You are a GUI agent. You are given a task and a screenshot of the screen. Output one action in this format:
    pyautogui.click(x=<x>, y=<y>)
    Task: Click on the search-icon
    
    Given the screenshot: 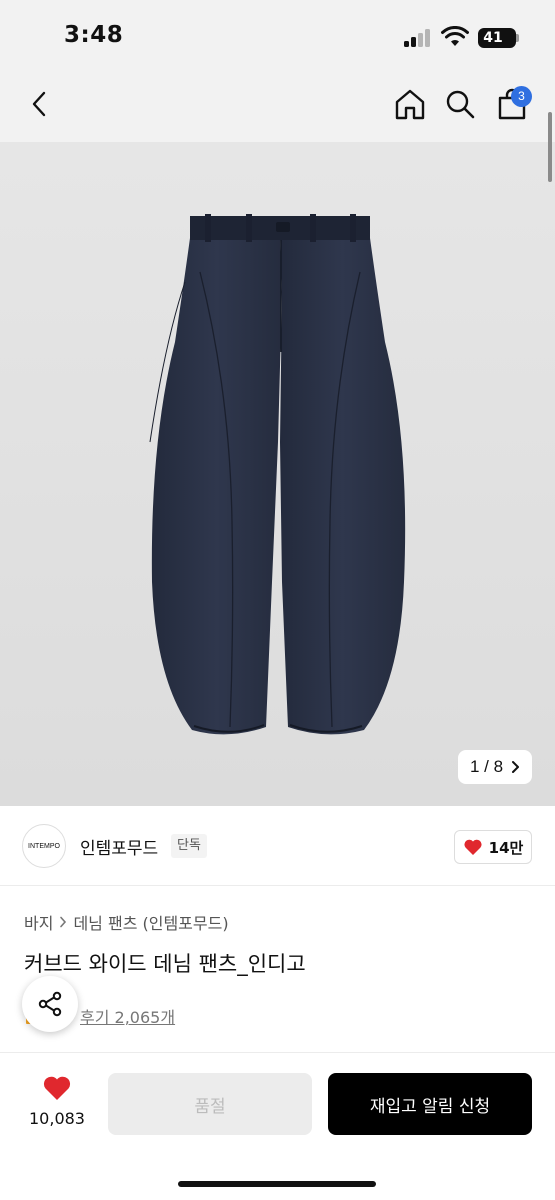 What is the action you would take?
    pyautogui.click(x=460, y=104)
    